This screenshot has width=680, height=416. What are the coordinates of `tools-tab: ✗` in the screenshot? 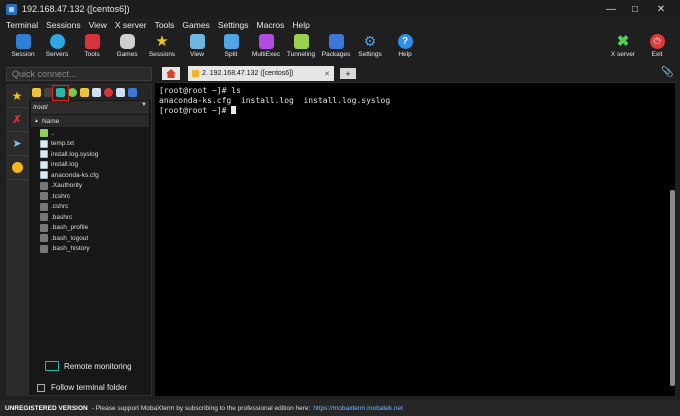 It's located at (17, 120).